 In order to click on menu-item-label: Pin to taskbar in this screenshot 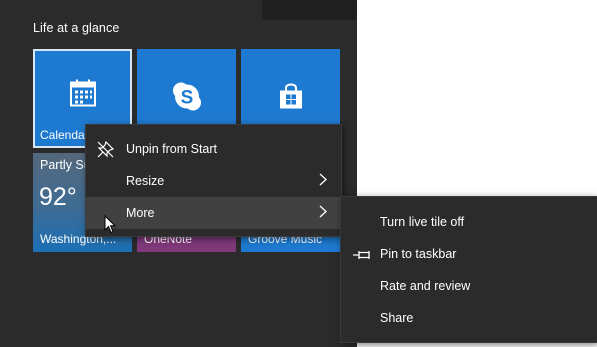, I will do `click(418, 254)`.